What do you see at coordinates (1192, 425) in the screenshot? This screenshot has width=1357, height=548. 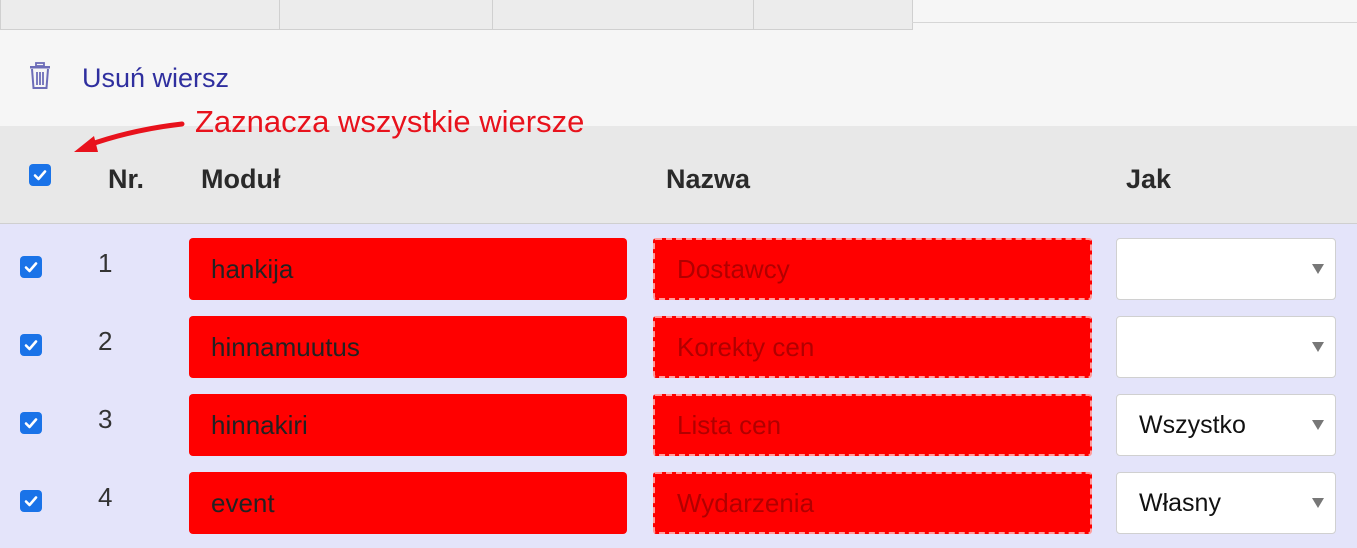 I see `how-select-value: Wszystko` at bounding box center [1192, 425].